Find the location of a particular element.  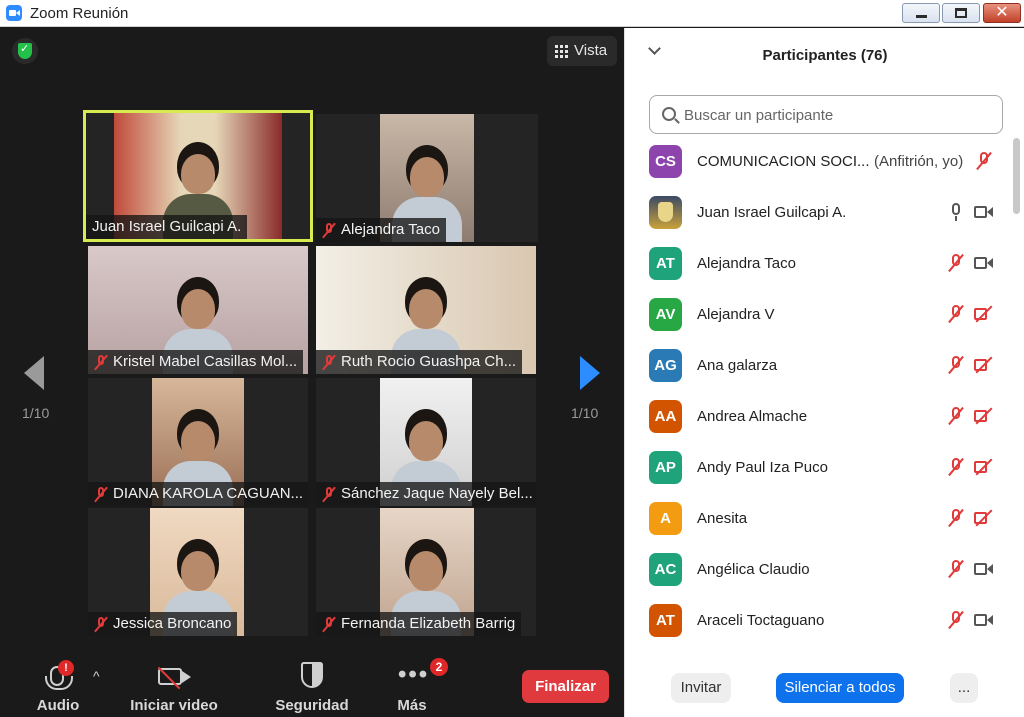

scrollbar-thumb is located at coordinates (1016, 176).